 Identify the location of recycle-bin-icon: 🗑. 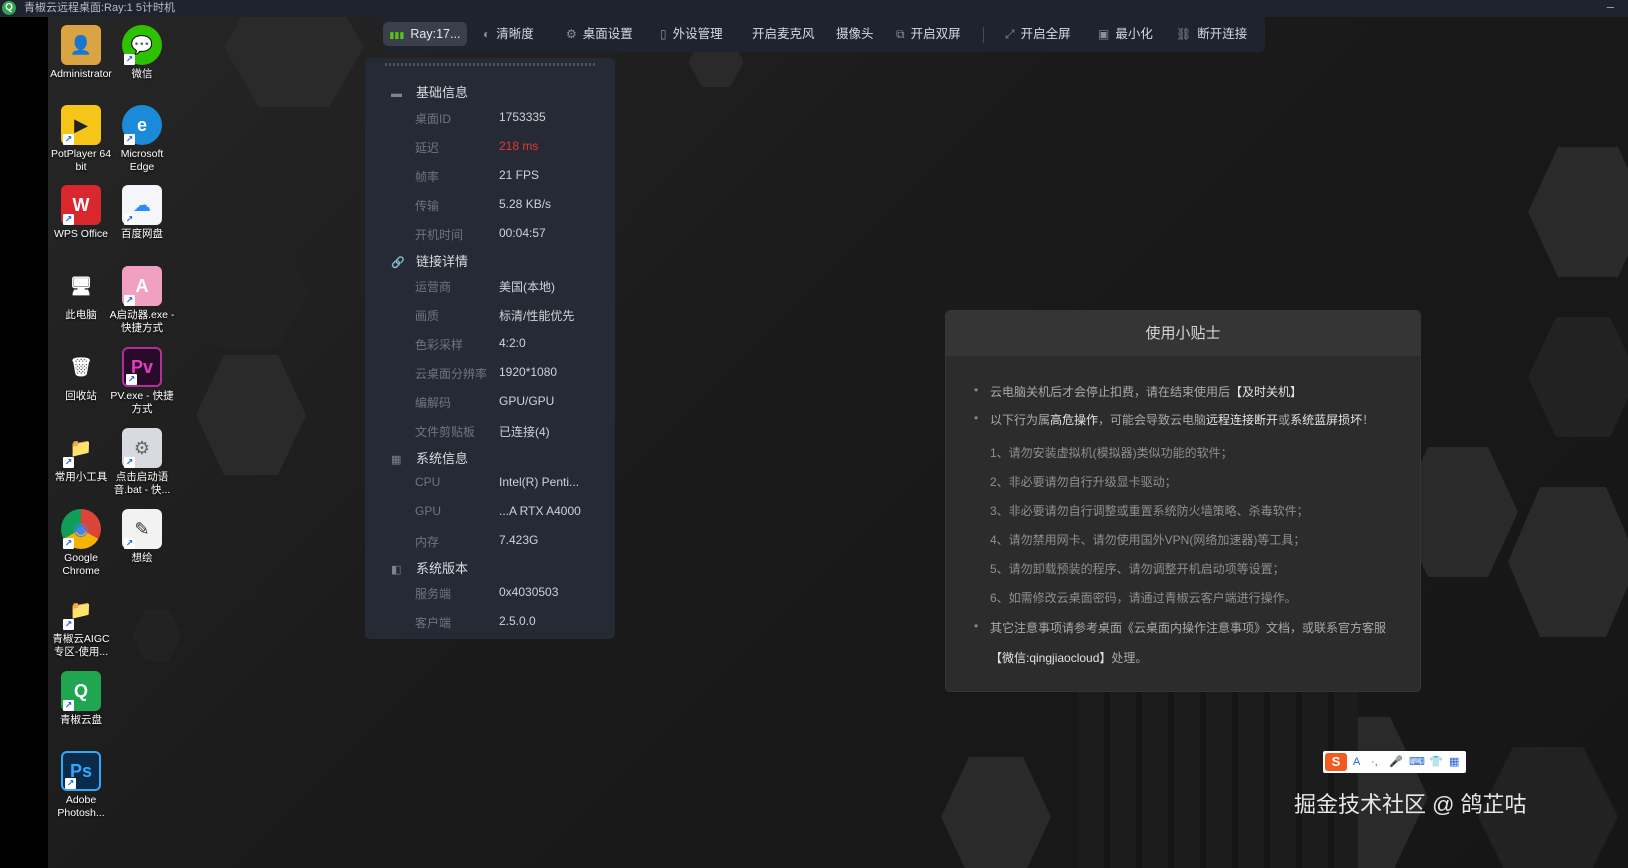
(81, 367).